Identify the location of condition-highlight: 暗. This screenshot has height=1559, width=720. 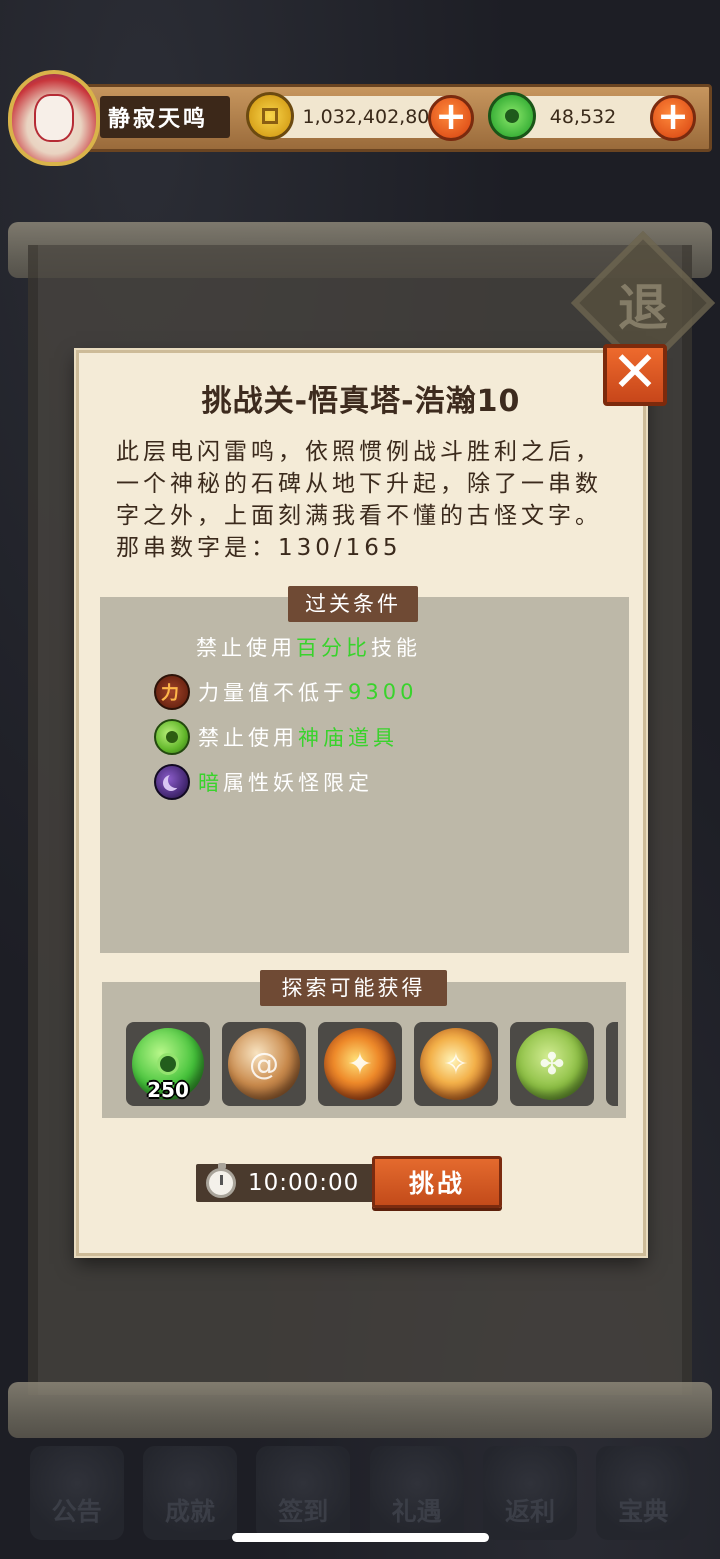
(210, 783).